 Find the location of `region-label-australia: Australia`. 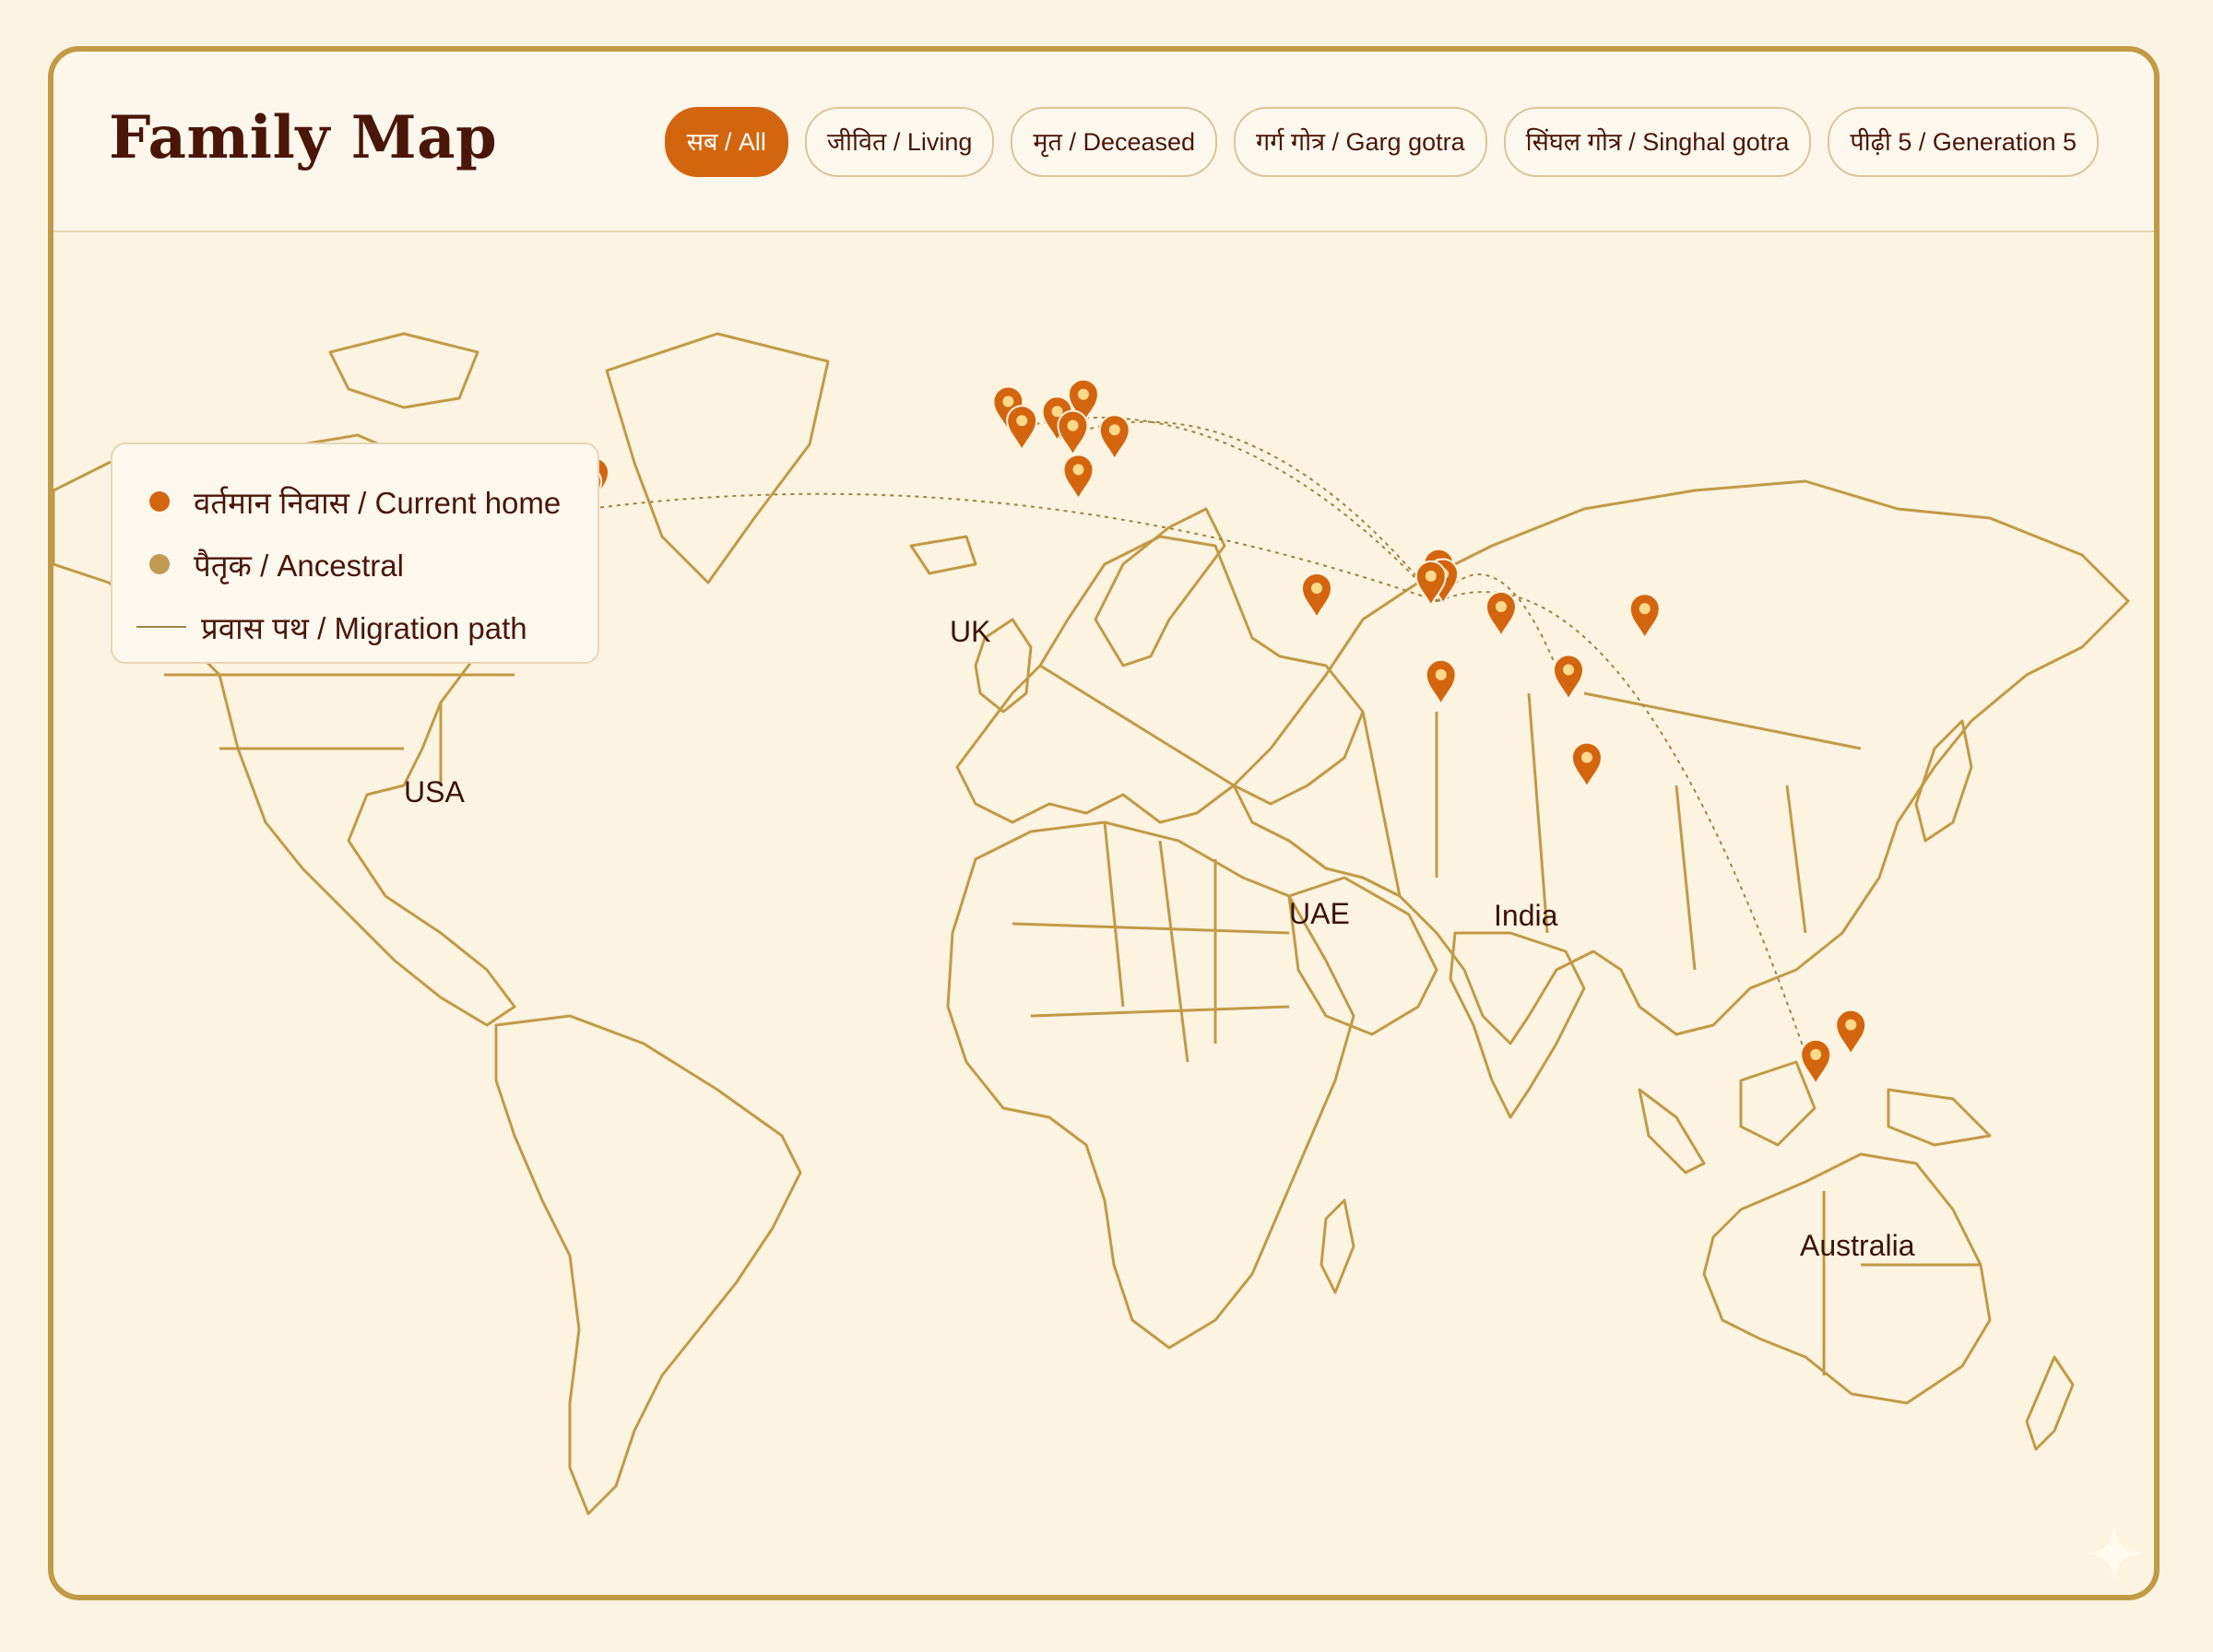

region-label-australia: Australia is located at coordinates (1857, 1245).